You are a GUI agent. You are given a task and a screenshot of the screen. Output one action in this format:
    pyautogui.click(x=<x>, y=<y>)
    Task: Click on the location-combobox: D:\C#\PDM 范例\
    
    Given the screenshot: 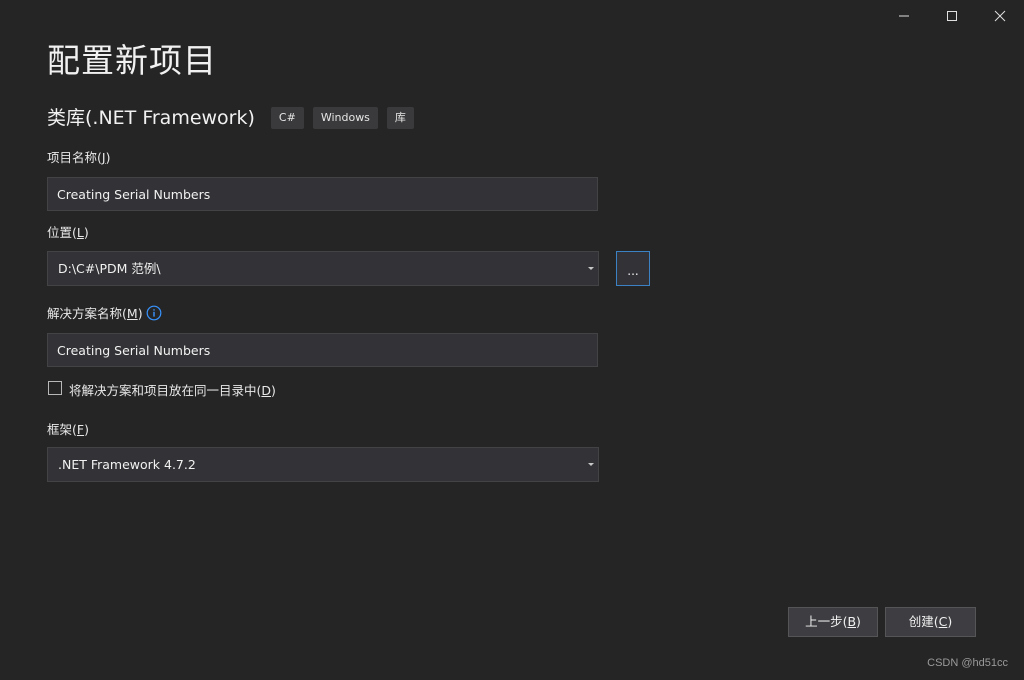 What is the action you would take?
    pyautogui.click(x=323, y=268)
    